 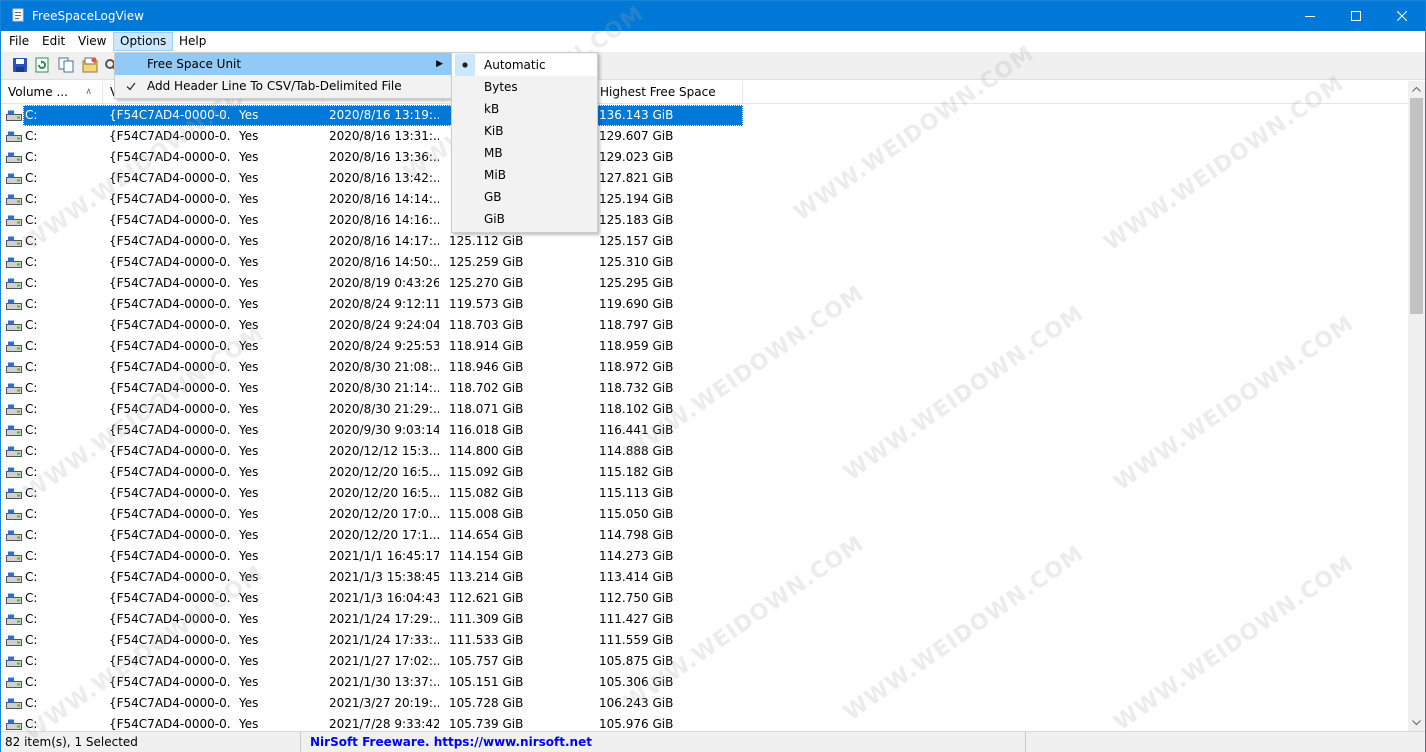 What do you see at coordinates (636, 640) in the screenshot?
I see `cell-high: 111.559 GiB` at bounding box center [636, 640].